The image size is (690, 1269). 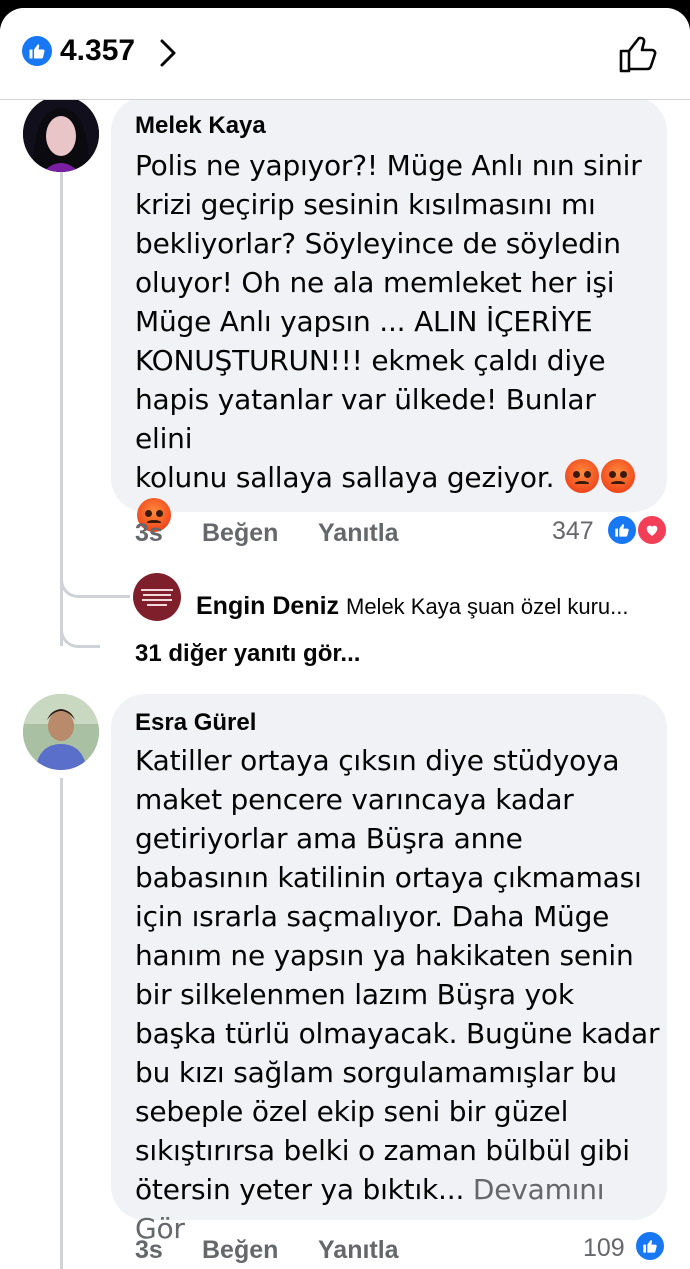 I want to click on reaction-count: 347, so click(x=573, y=531).